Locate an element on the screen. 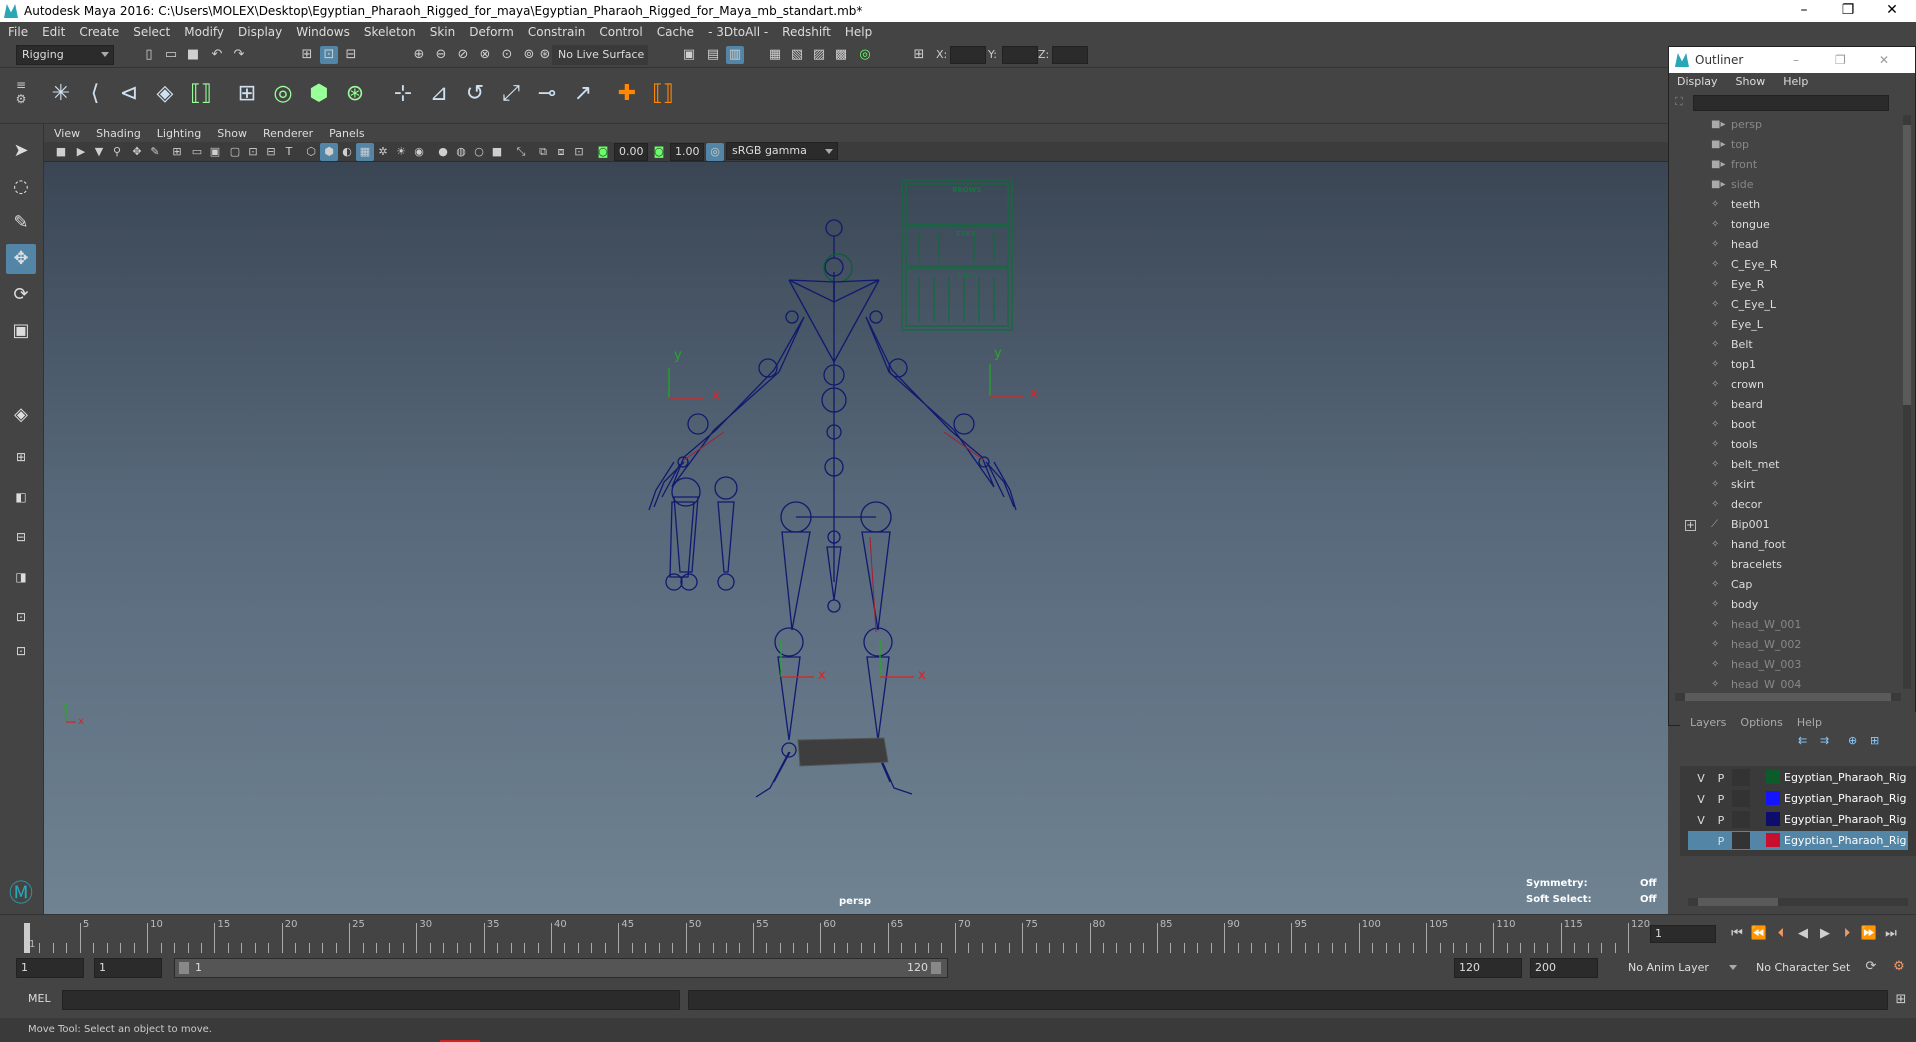  outliner-item: ✧ top1 is located at coordinates (1787, 365).